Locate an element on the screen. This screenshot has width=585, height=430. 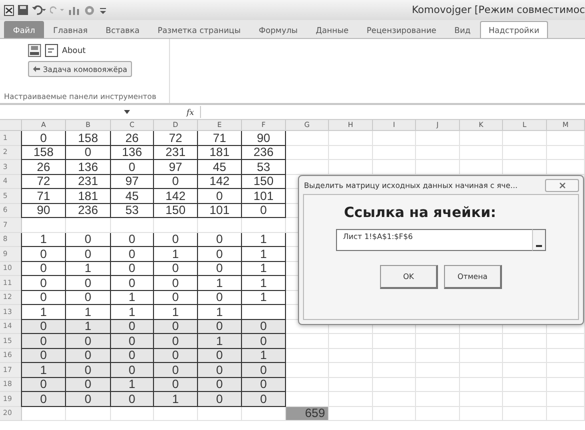
ribbon-tab: Файл is located at coordinates (24, 29).